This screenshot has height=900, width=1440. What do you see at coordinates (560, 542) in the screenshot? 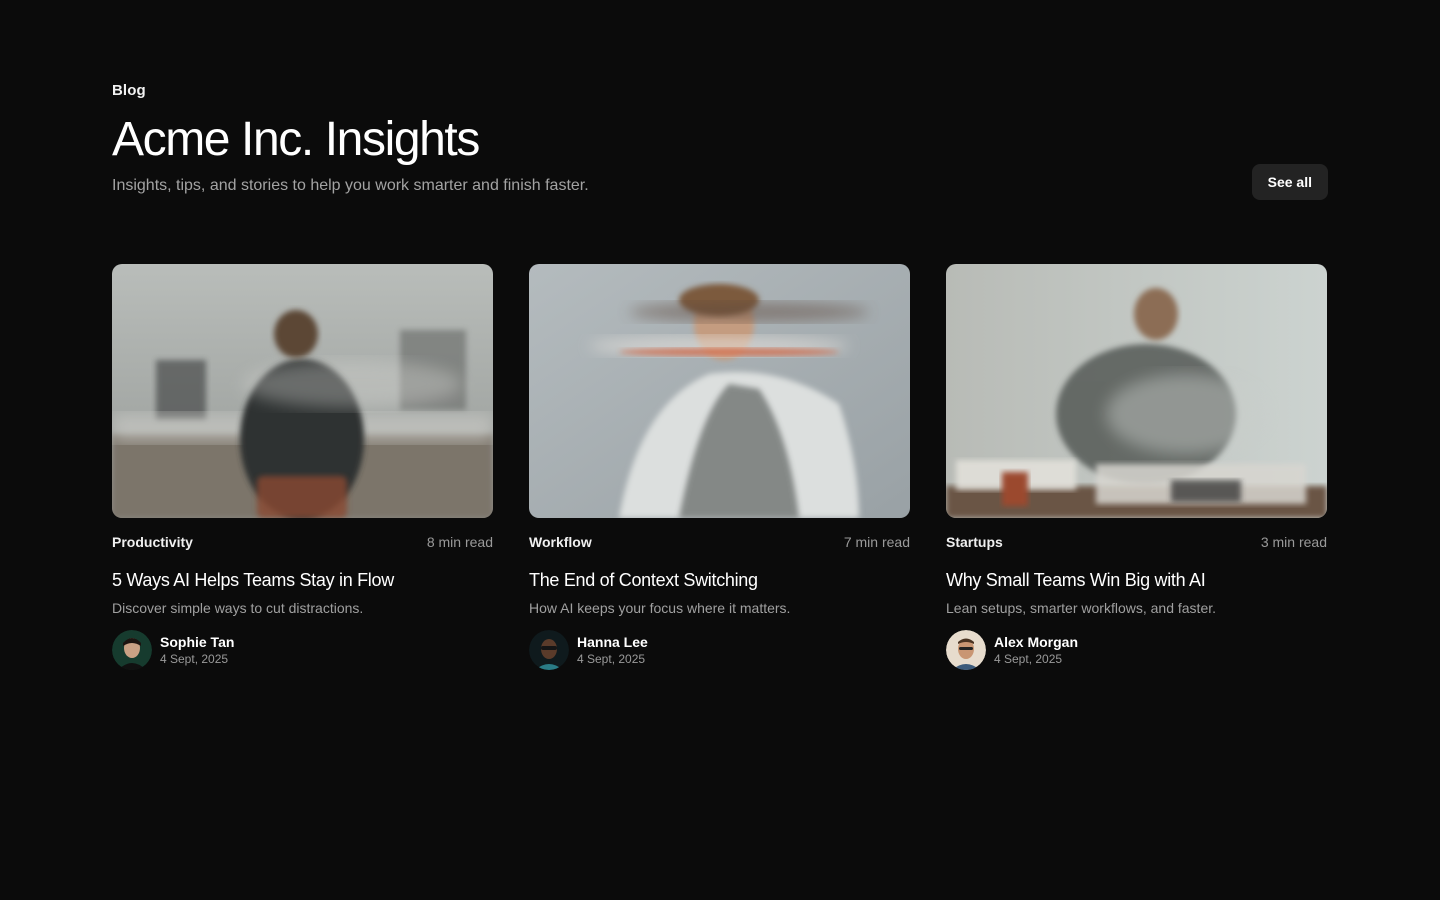
I see `post-category: Workflow` at bounding box center [560, 542].